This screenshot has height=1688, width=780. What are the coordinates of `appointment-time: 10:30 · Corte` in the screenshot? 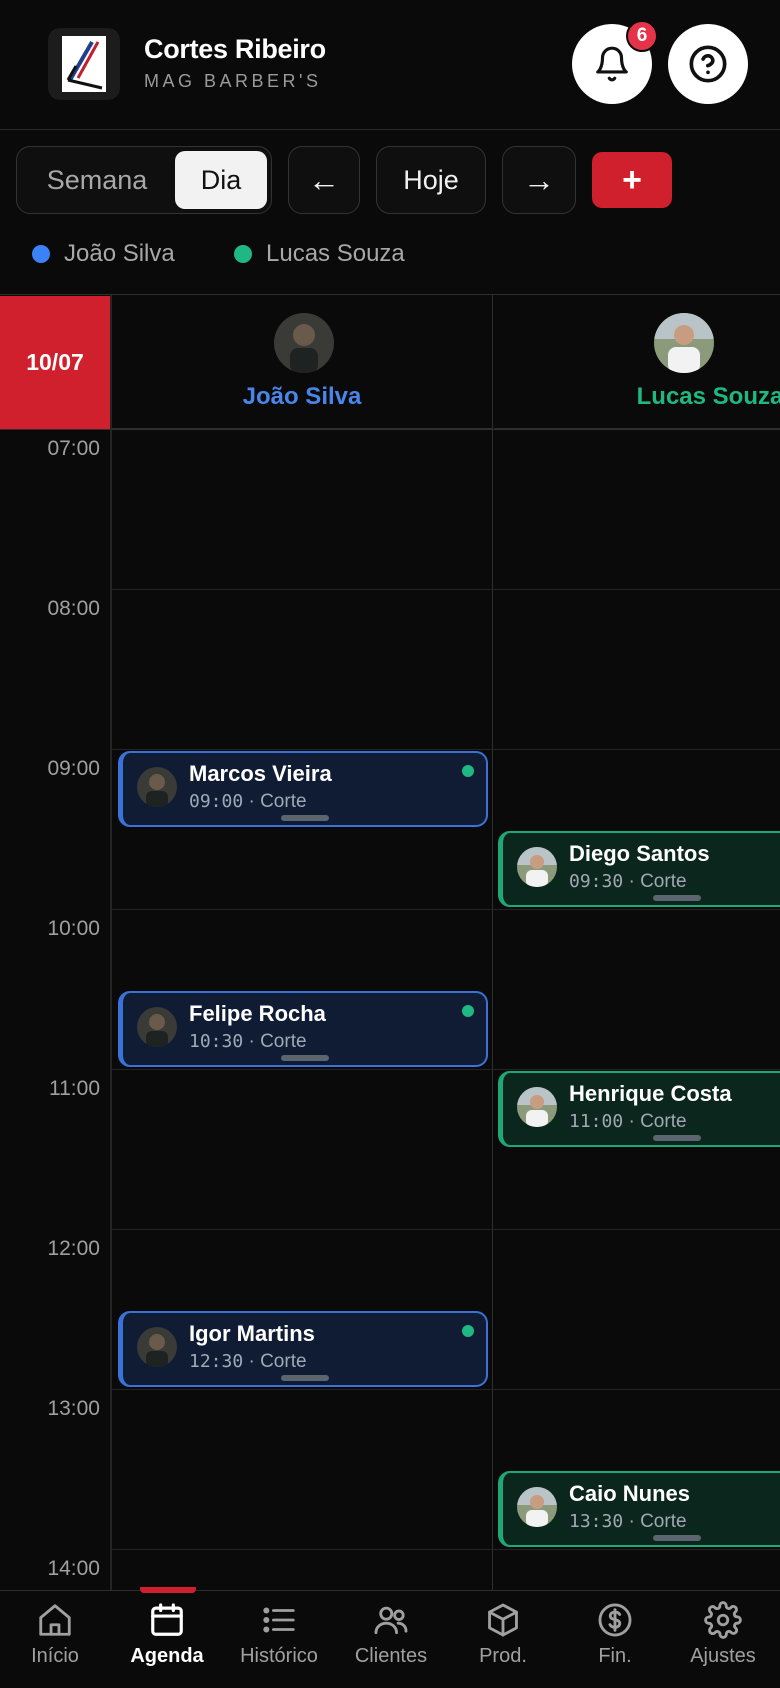 It's located at (248, 1041).